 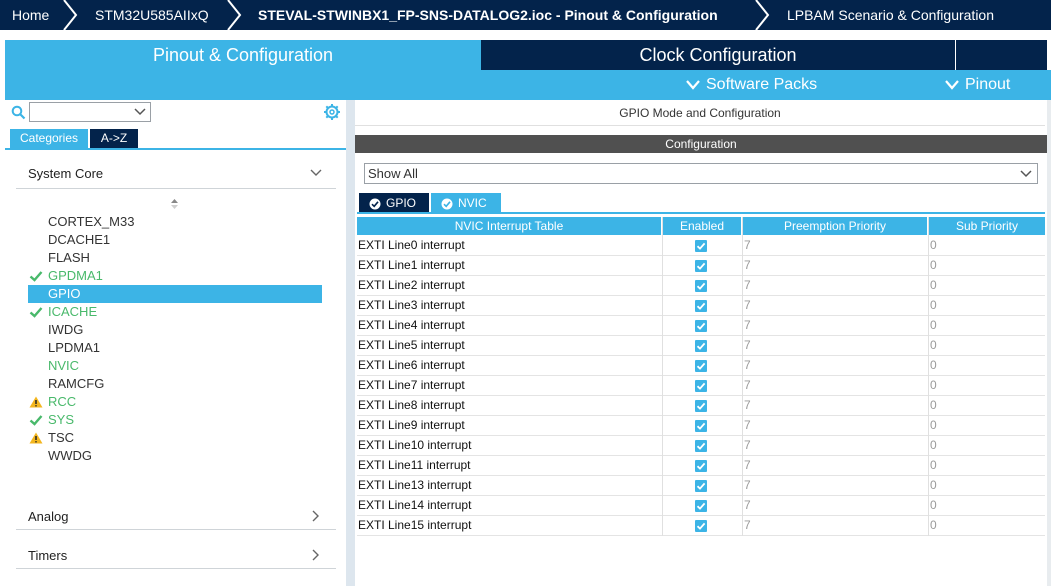 I want to click on tree-item-nvic: NVIC, so click(x=175, y=366).